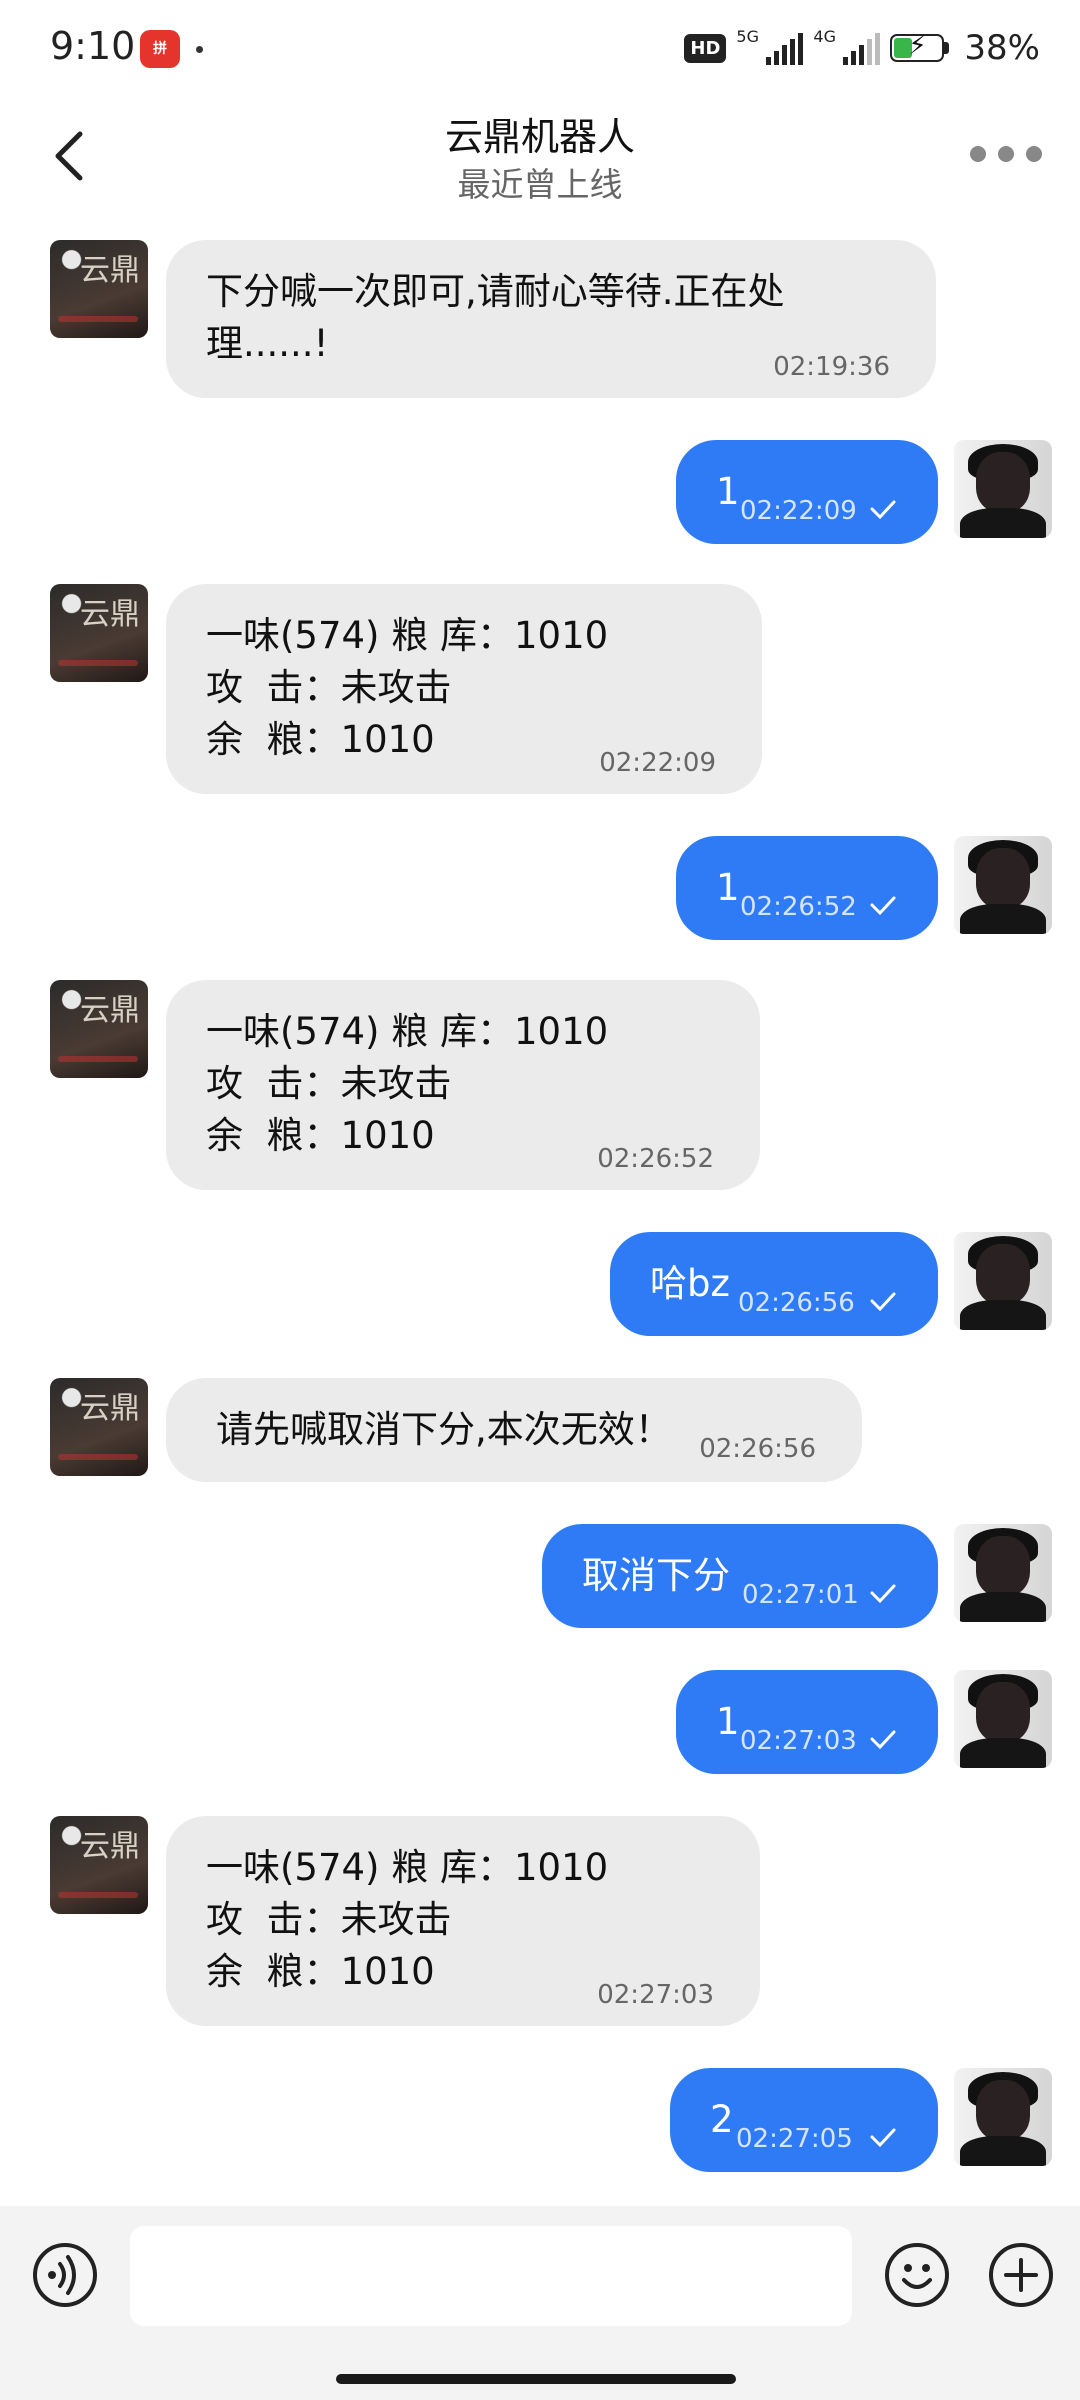  I want to click on message-input, so click(491, 2276).